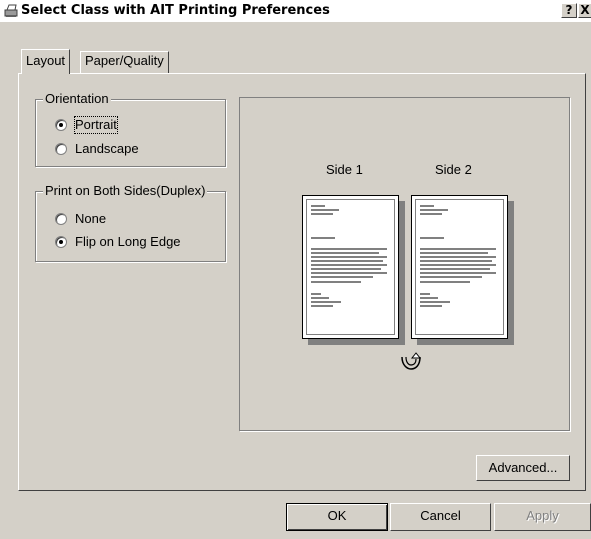 The height and width of the screenshot is (539, 591). What do you see at coordinates (91, 218) in the screenshot?
I see `none-label: None` at bounding box center [91, 218].